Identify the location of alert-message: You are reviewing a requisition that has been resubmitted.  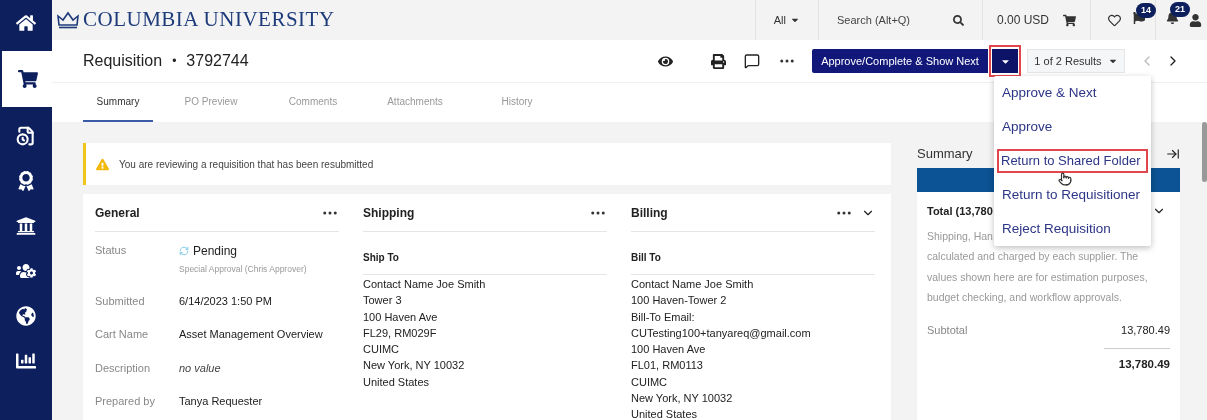
(246, 164).